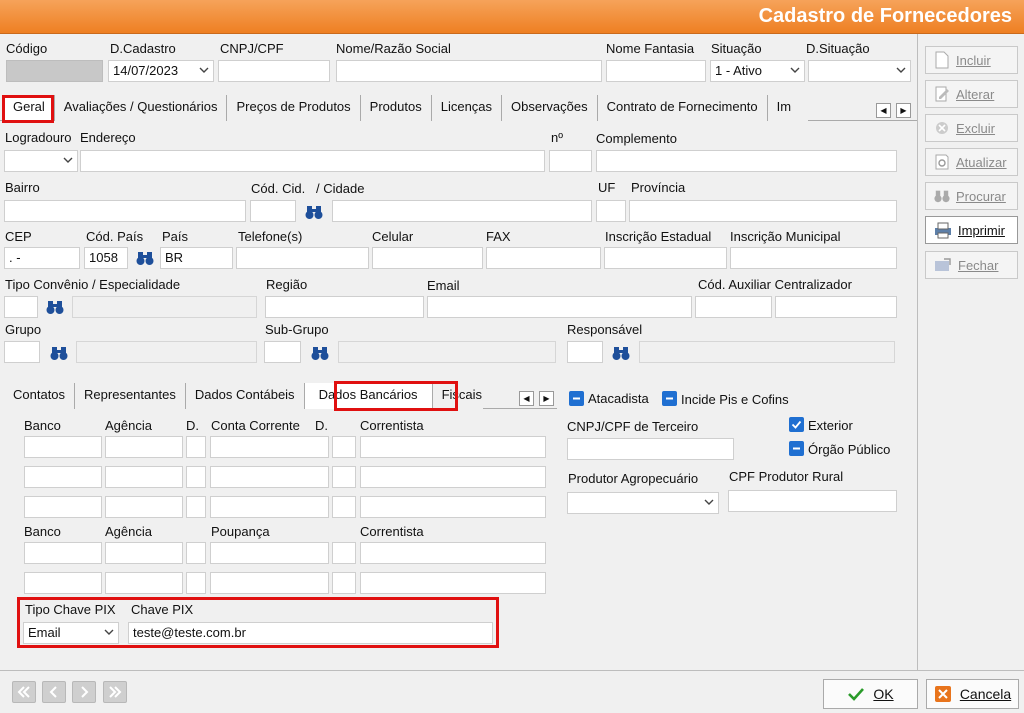 The height and width of the screenshot is (713, 1024). I want to click on fantasia-field, so click(656, 71).